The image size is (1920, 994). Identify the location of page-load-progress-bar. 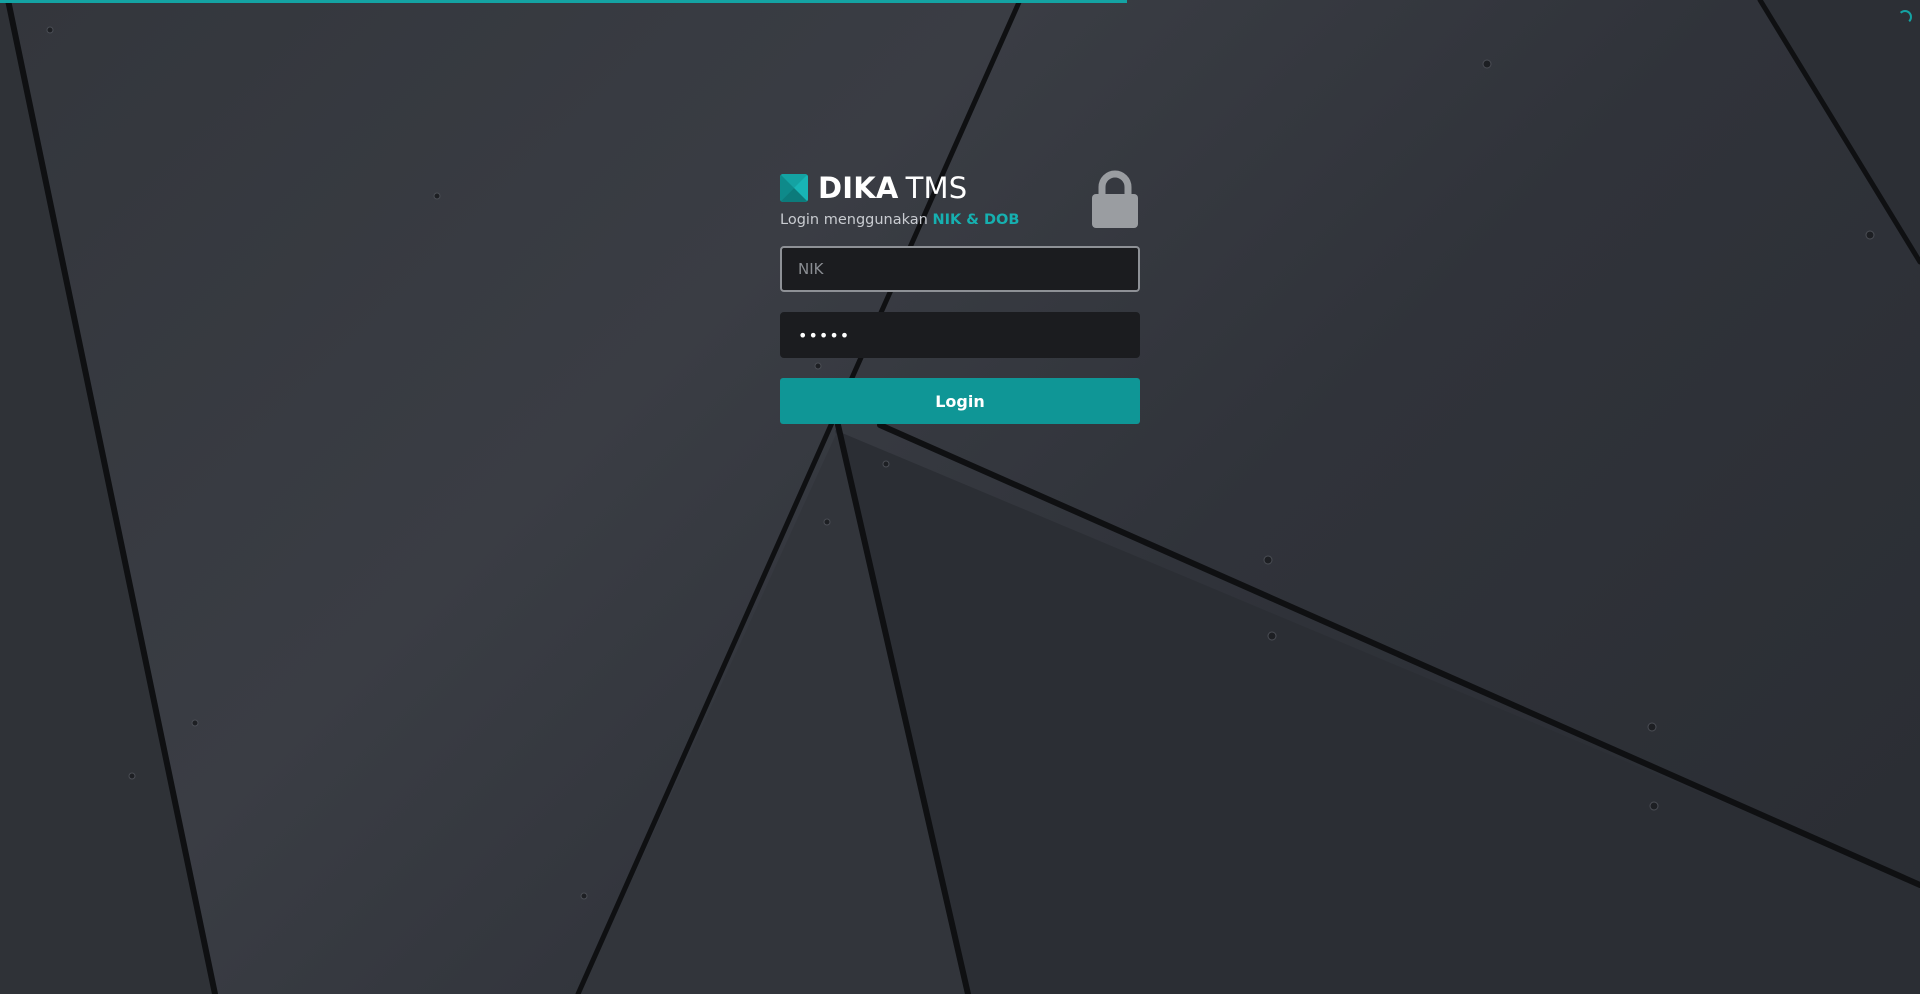
(564, 1).